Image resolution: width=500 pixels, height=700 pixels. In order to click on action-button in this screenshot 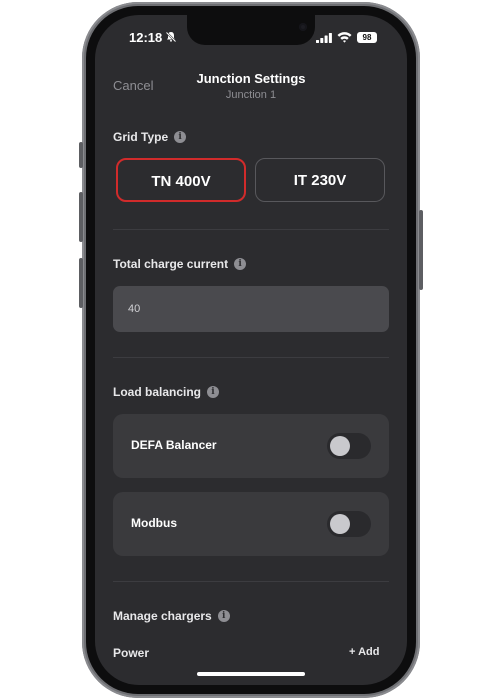, I will do `click(81, 155)`.